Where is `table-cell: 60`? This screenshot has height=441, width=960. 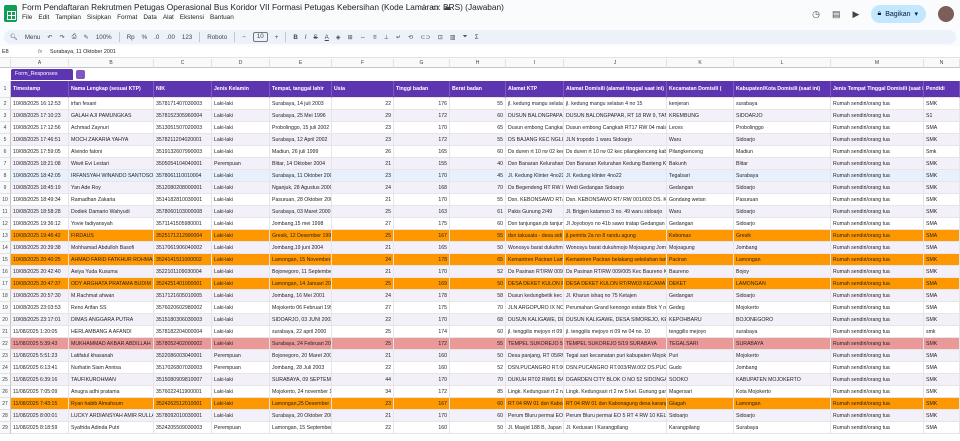 table-cell: 60 is located at coordinates (478, 224).